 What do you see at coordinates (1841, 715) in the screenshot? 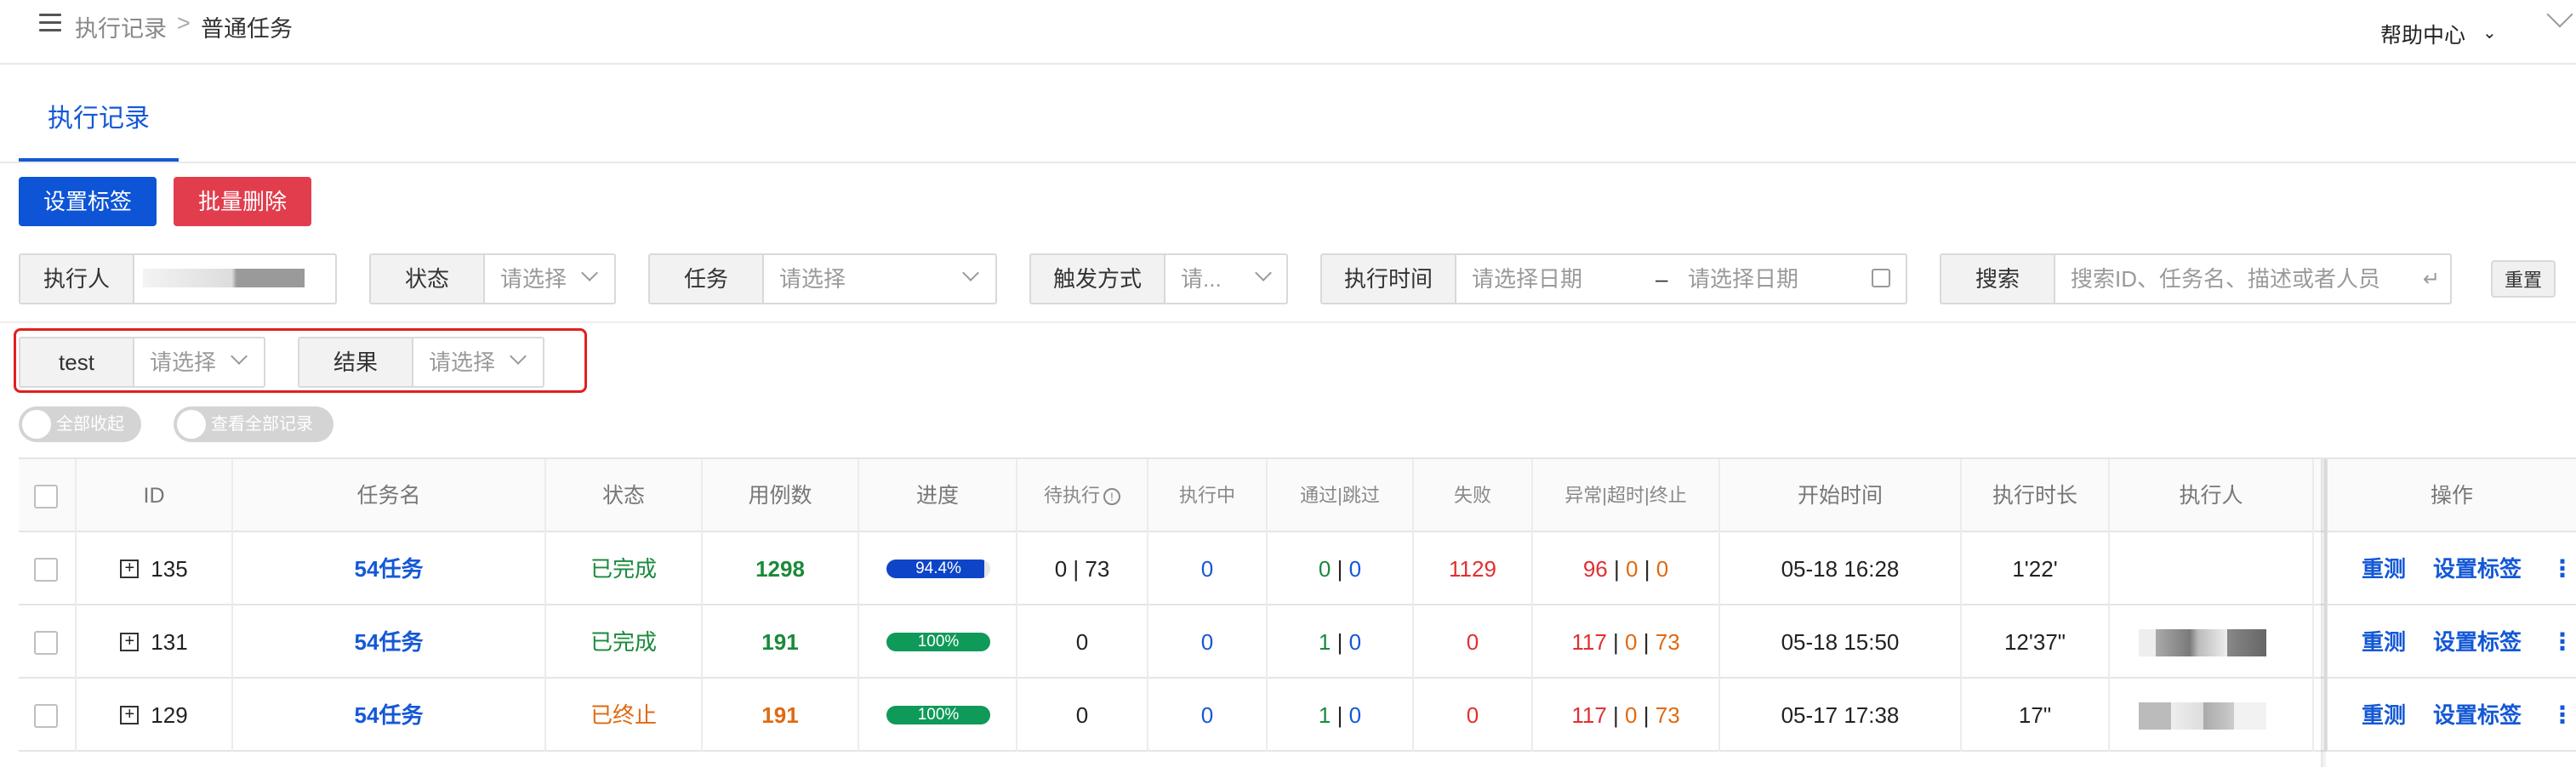
I see `start-time: 05-17 17:38` at bounding box center [1841, 715].